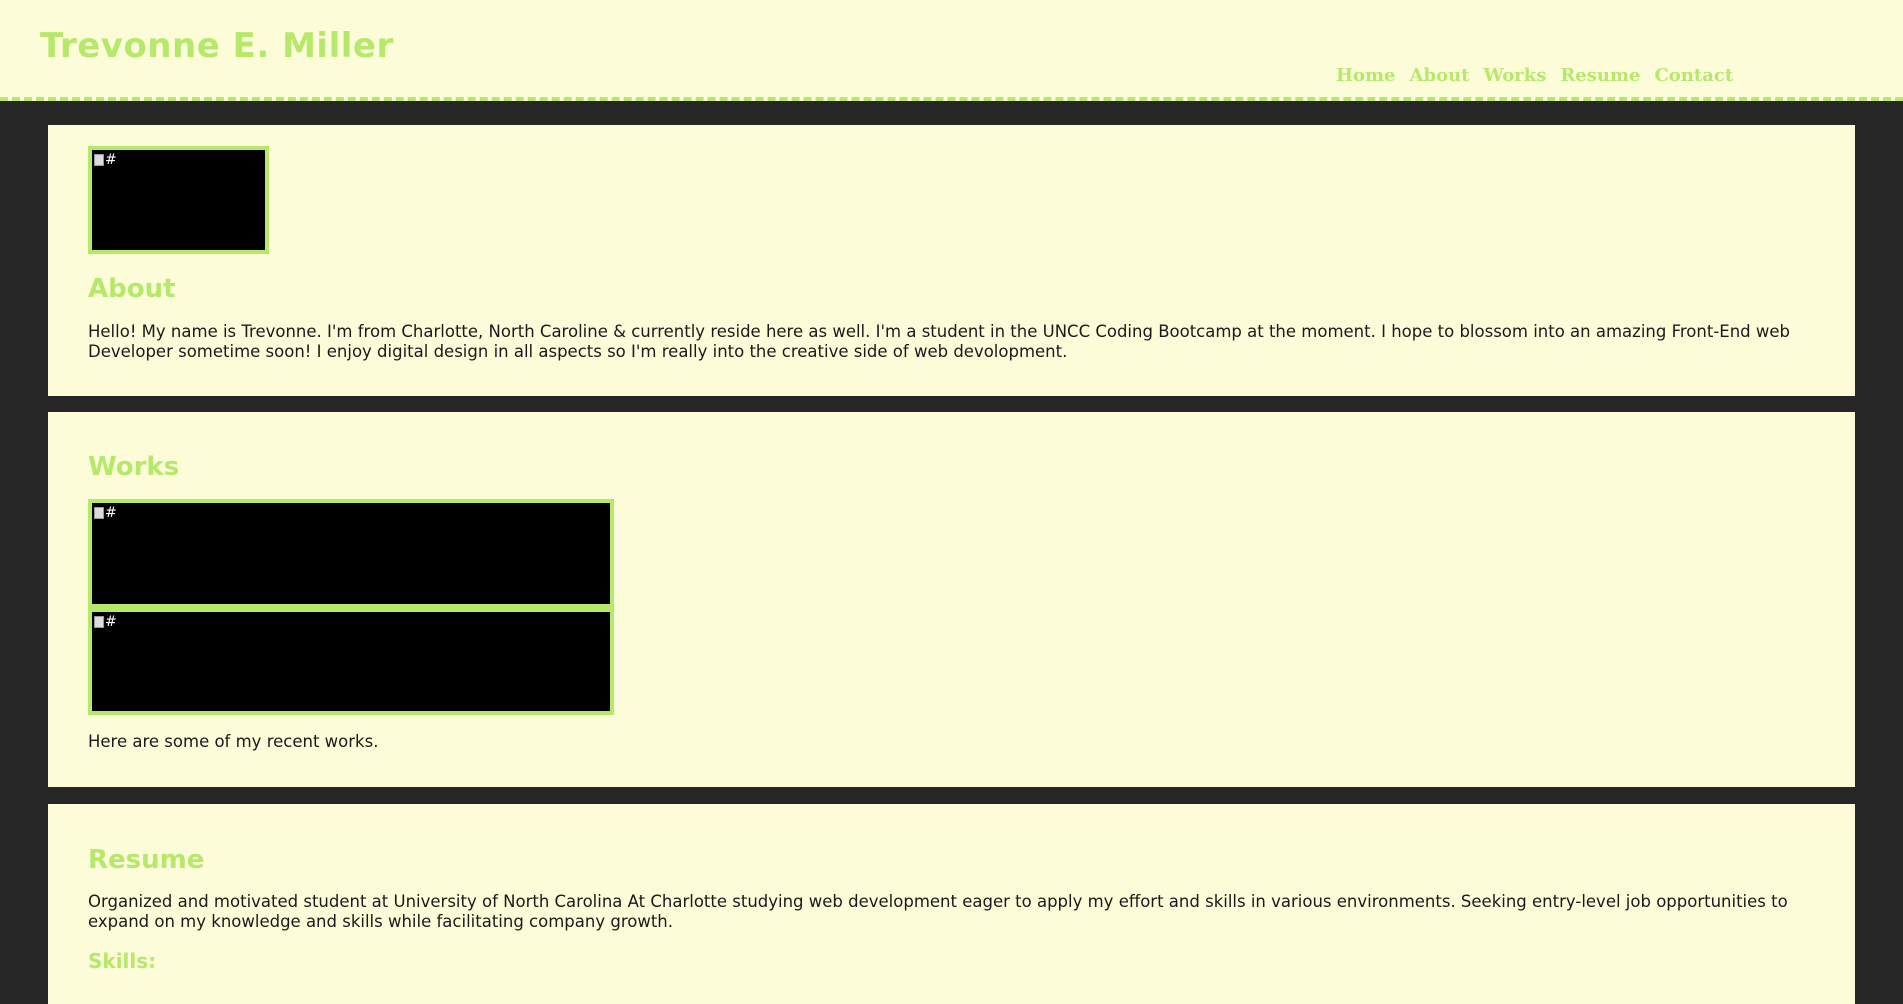 The image size is (1903, 1004). What do you see at coordinates (111, 622) in the screenshot?
I see `work-image-2-alt: #` at bounding box center [111, 622].